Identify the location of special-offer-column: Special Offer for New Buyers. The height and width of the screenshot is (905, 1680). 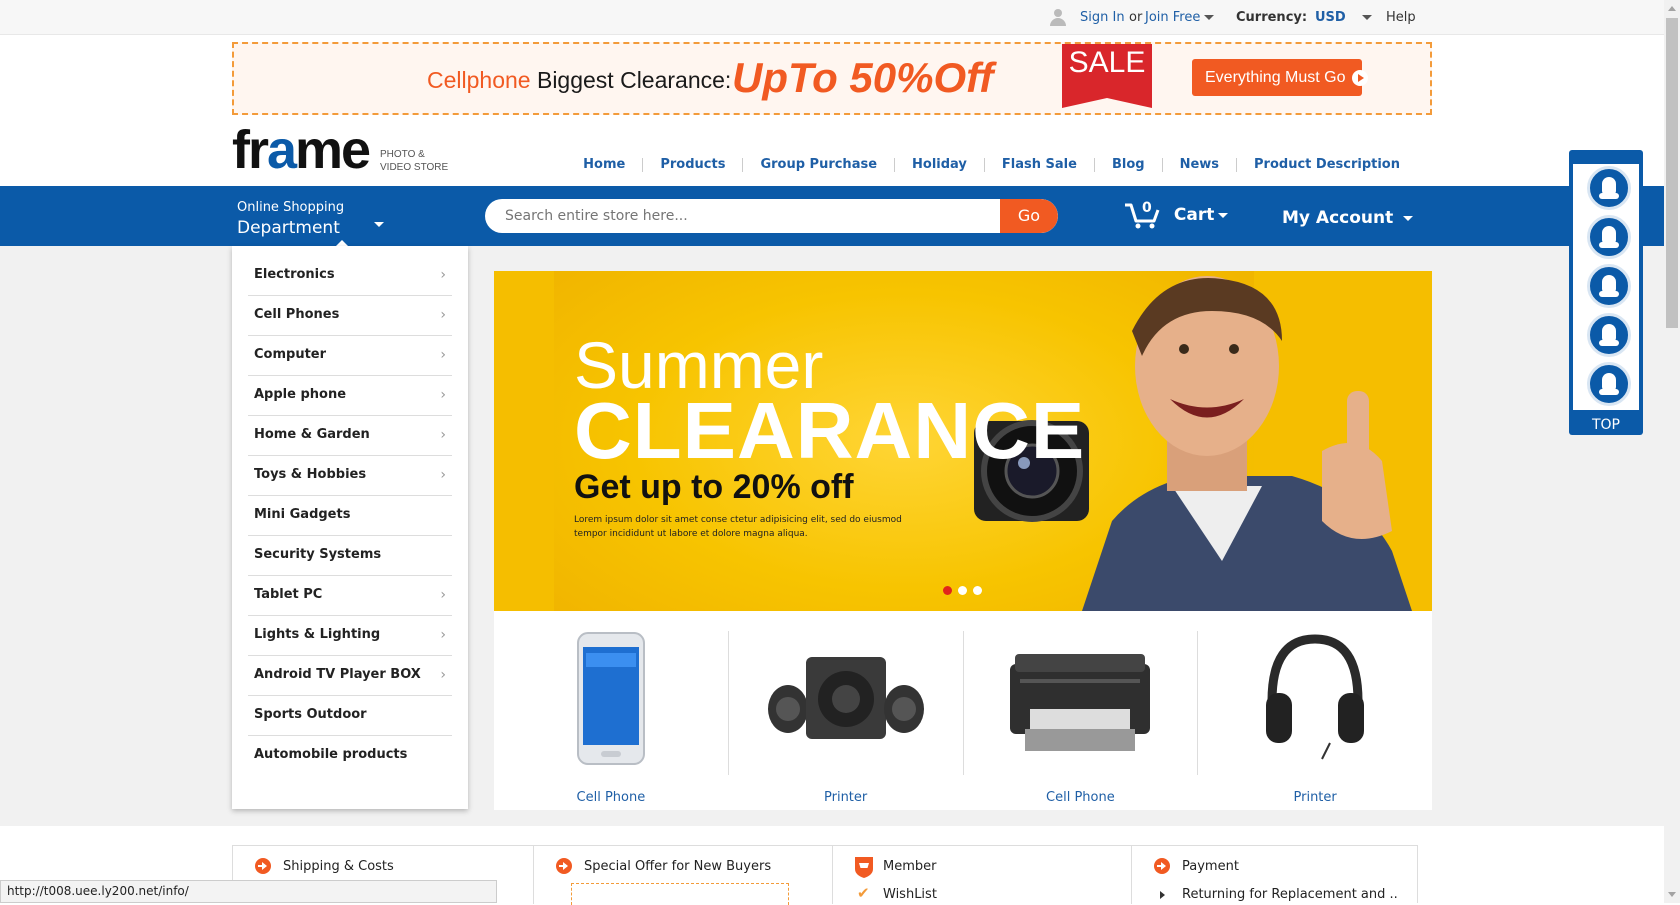
(682, 875).